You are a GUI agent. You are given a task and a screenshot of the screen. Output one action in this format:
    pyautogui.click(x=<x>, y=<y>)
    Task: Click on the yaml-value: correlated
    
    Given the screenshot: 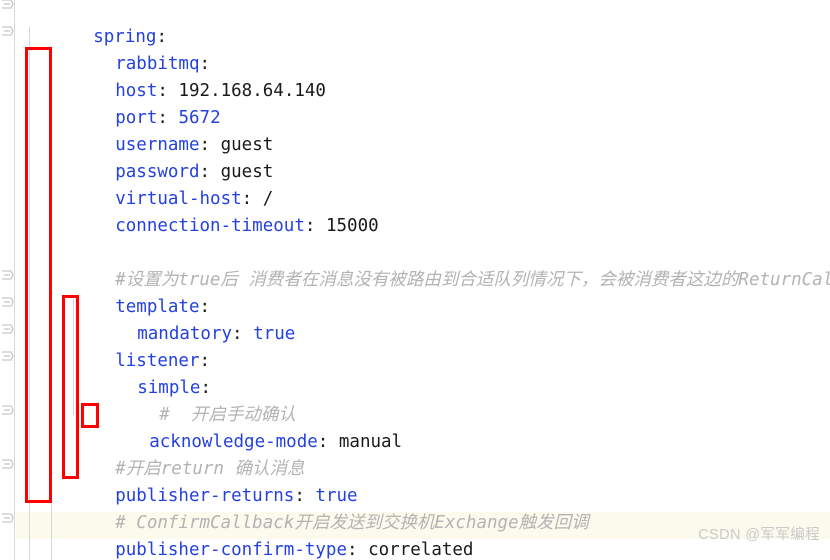 What is the action you would take?
    pyautogui.click(x=415, y=550)
    